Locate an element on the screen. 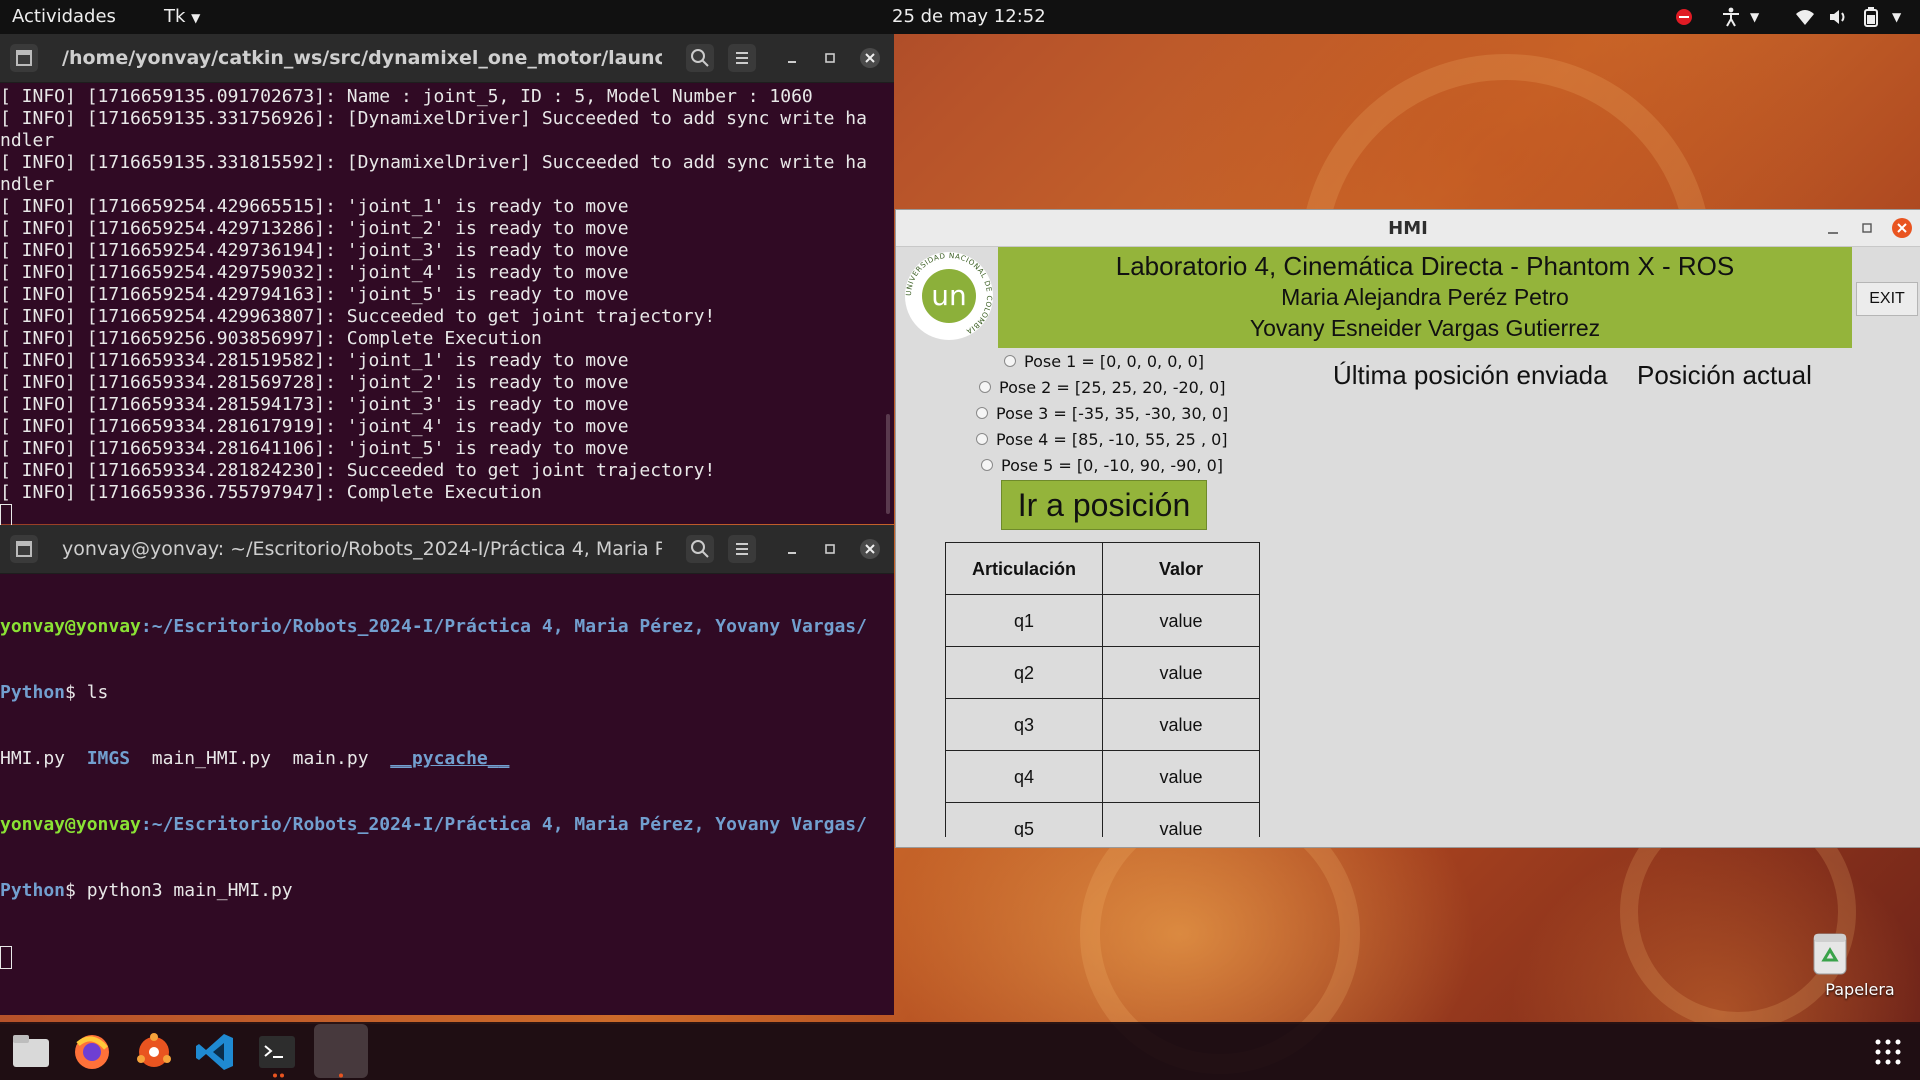  pose-3-radio: Pose 3 = [-35, 35, -30, 30, 0] is located at coordinates (1102, 413).